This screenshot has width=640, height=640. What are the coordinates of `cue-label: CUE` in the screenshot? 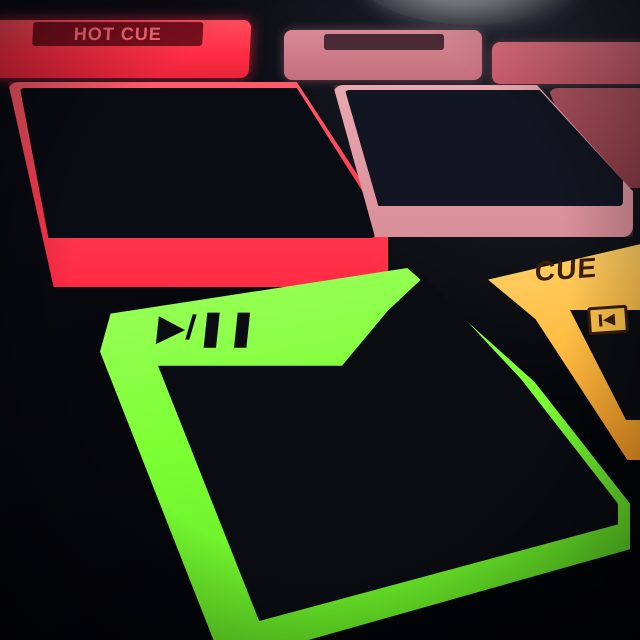 It's located at (566, 269).